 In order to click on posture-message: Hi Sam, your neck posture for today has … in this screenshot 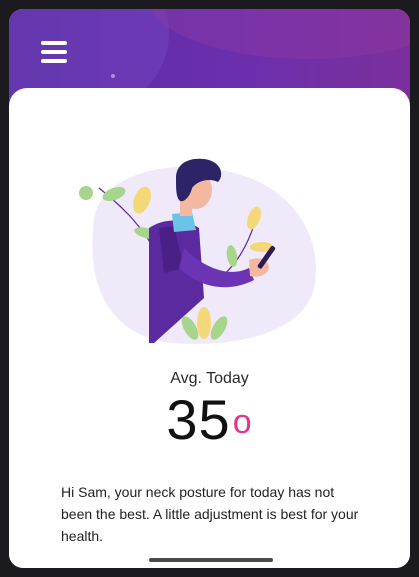, I will do `click(210, 514)`.